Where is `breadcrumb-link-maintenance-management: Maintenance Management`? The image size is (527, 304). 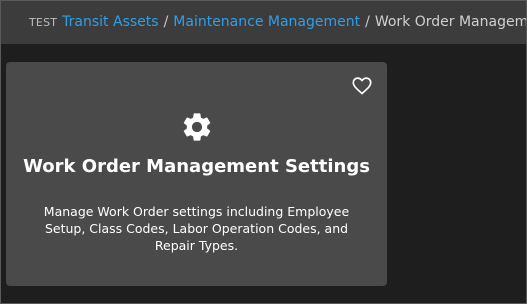
breadcrumb-link-maintenance-management: Maintenance Management is located at coordinates (266, 22).